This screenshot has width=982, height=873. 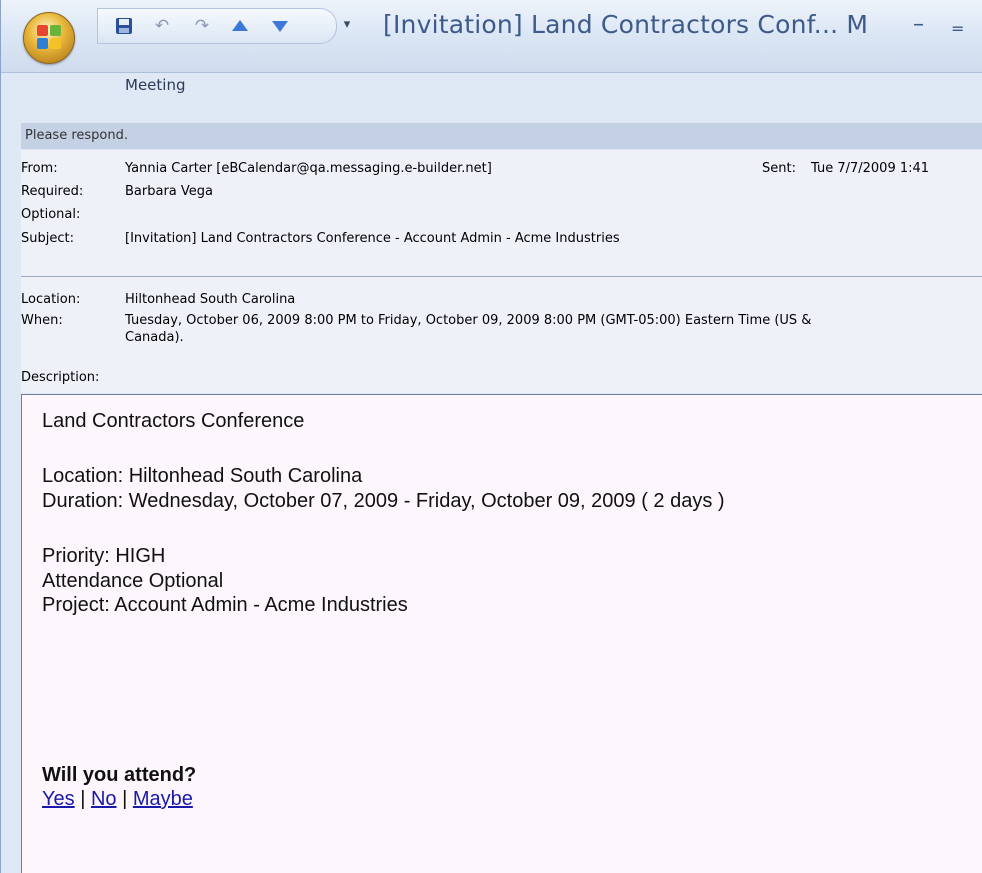 I want to click on restore-button: =, so click(x=957, y=29).